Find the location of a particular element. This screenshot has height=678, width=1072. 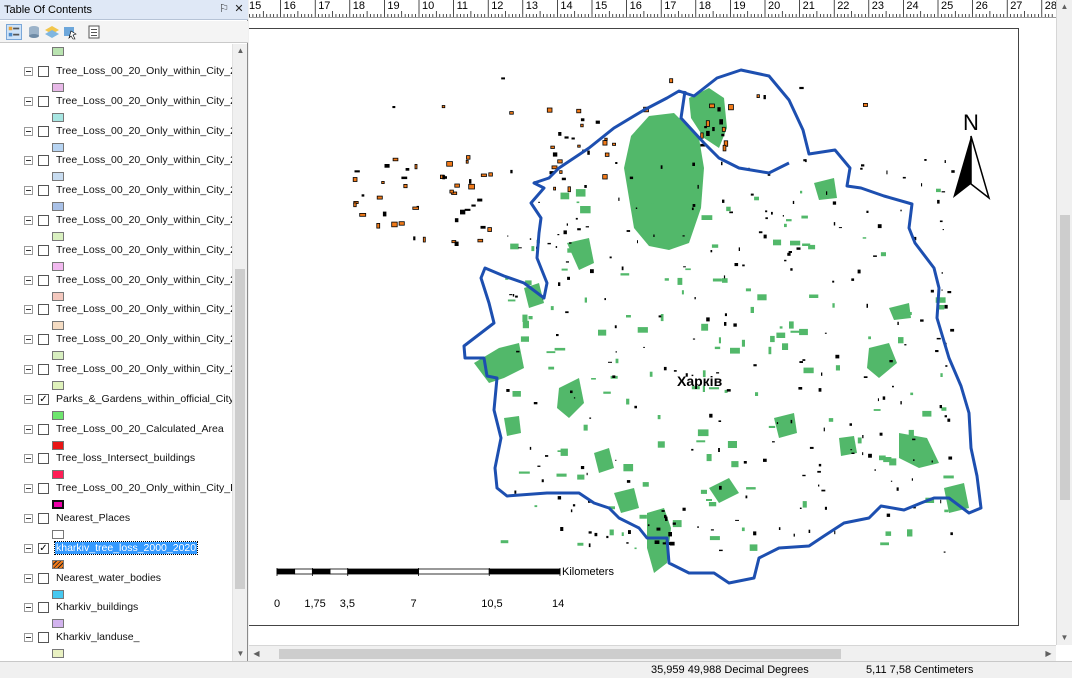

list-by-selection-icon is located at coordinates (70, 32).